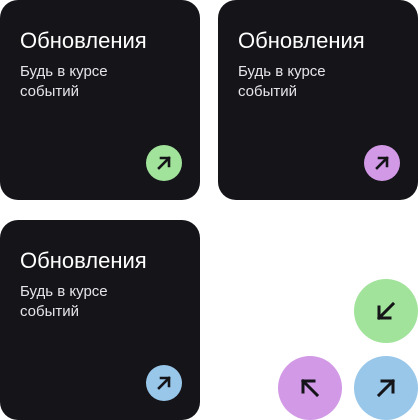 Image resolution: width=418 pixels, height=420 pixels. I want to click on arrow-up-left-icon, so click(310, 388).